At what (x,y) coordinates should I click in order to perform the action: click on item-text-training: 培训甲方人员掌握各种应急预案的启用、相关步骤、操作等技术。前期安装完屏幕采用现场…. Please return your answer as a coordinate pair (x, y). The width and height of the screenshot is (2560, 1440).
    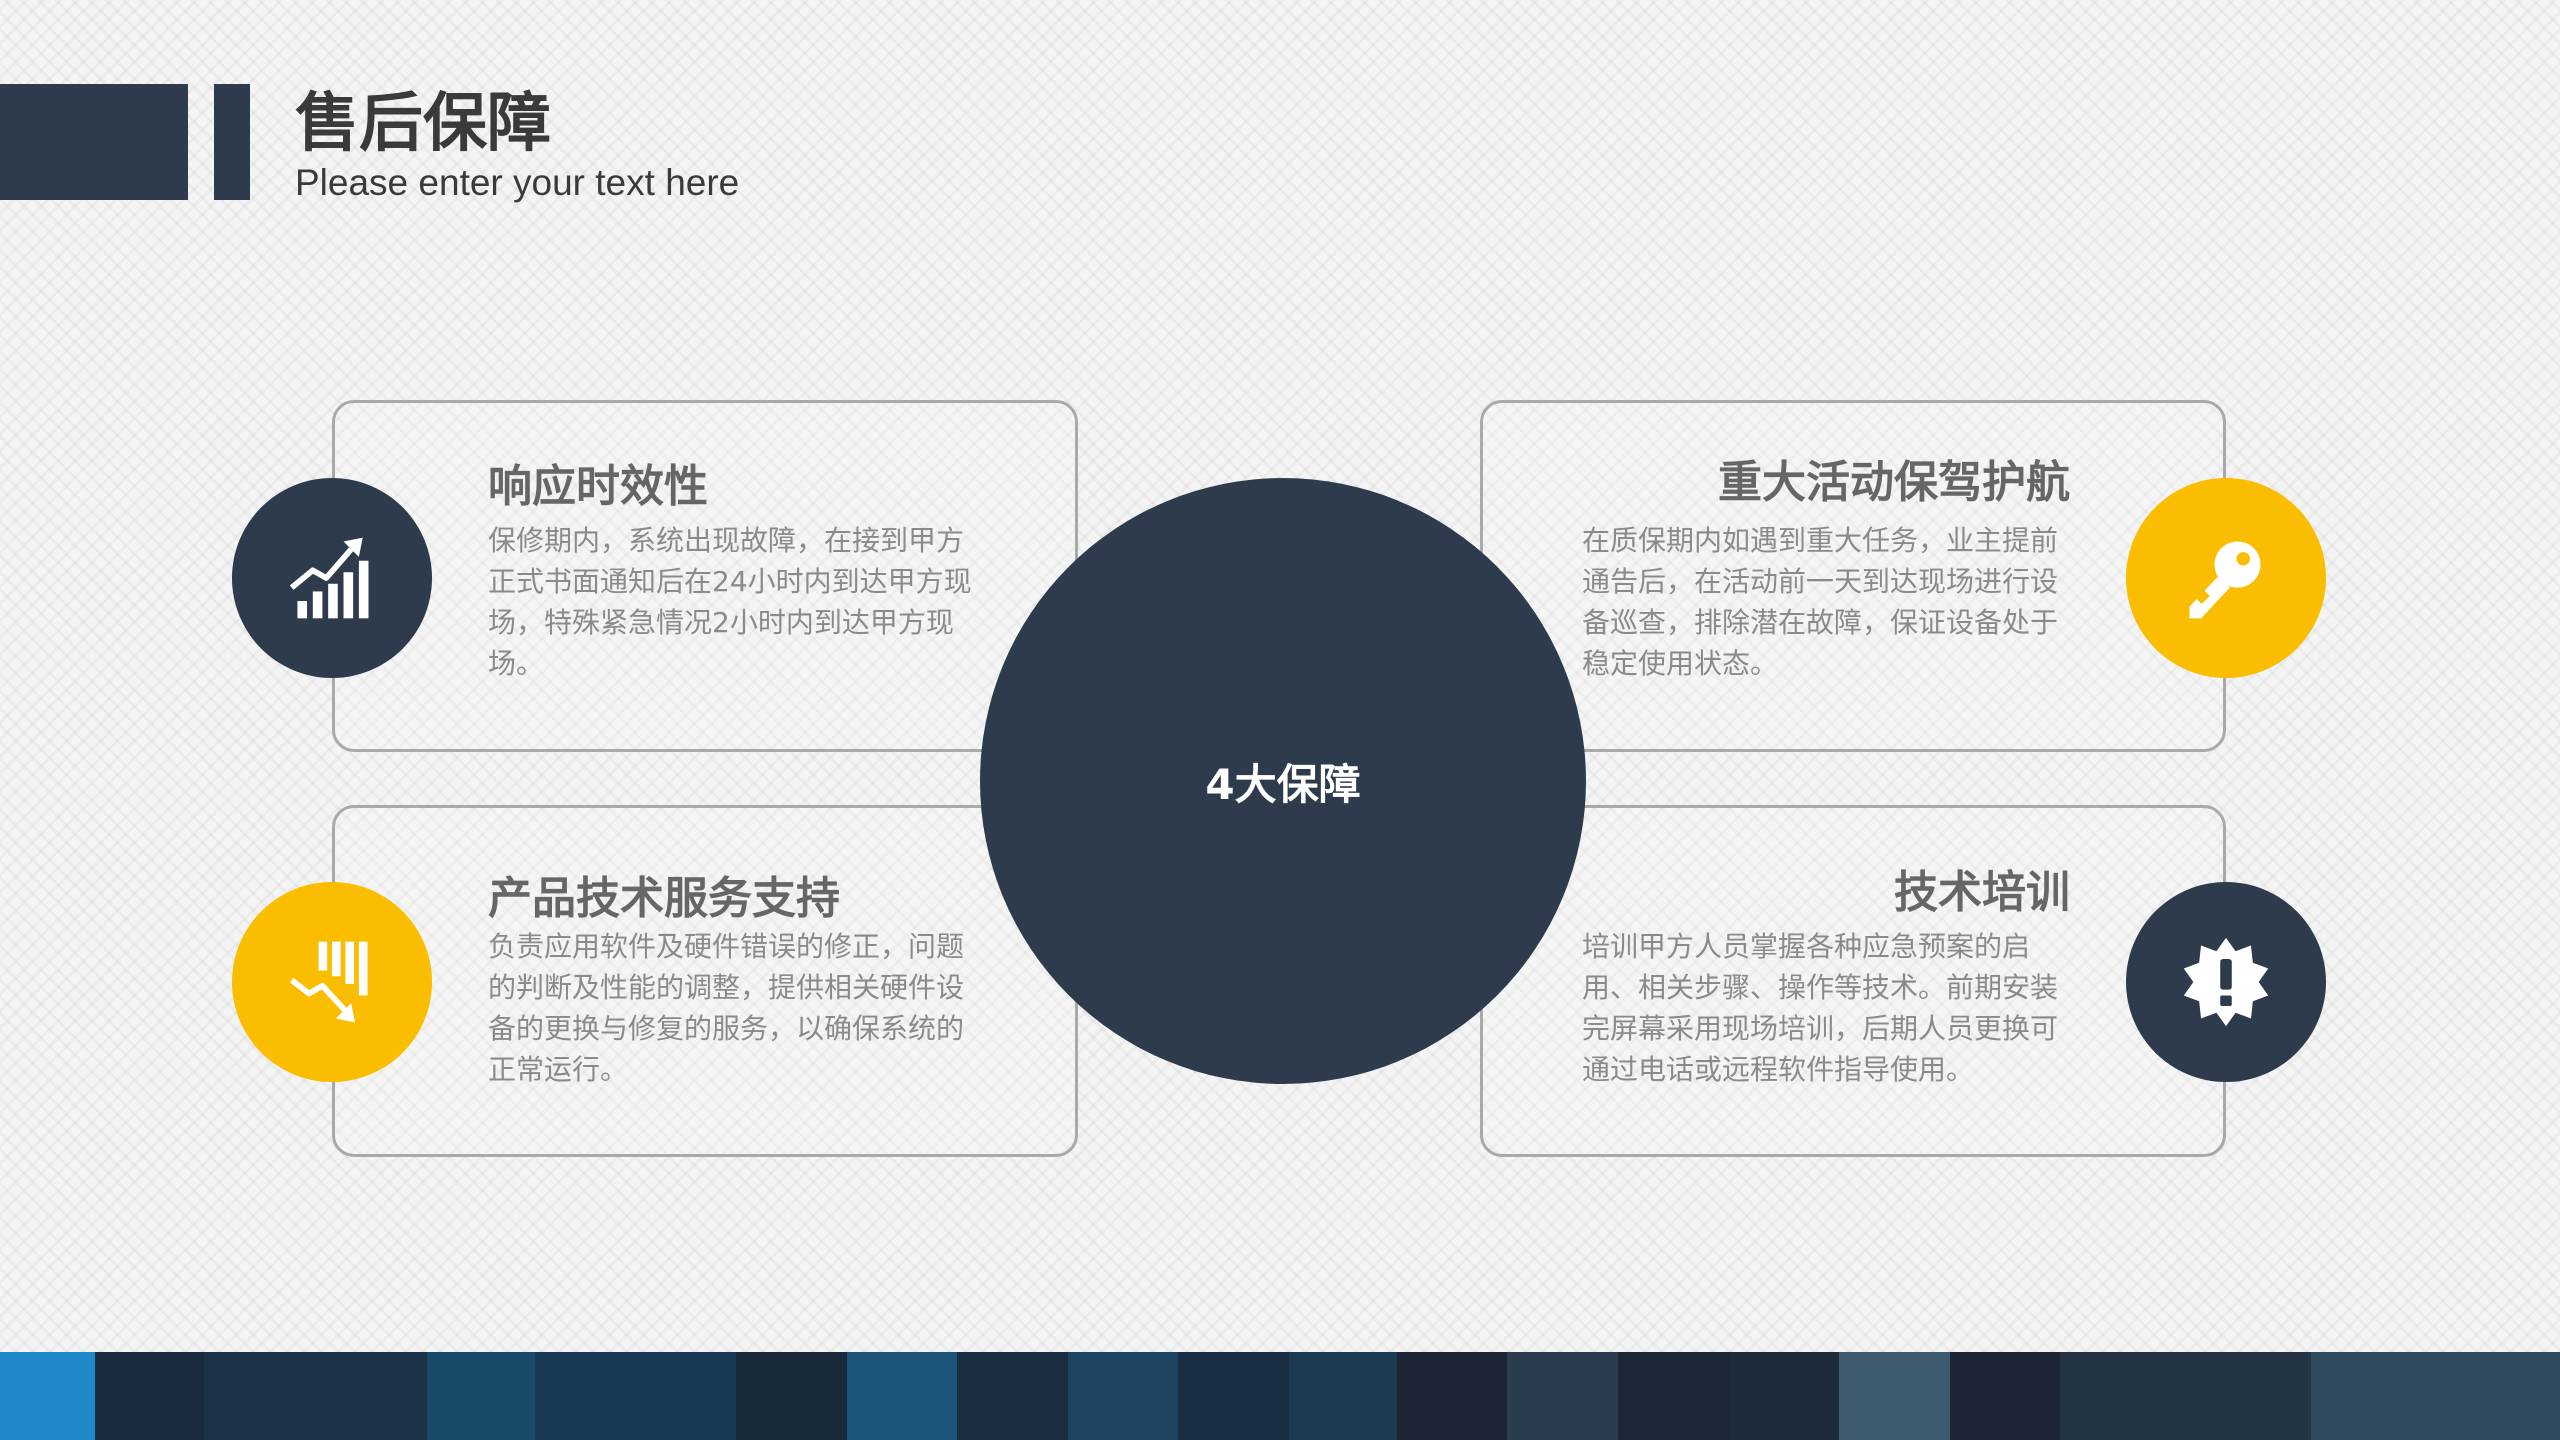
    Looking at the image, I should click on (1820, 1008).